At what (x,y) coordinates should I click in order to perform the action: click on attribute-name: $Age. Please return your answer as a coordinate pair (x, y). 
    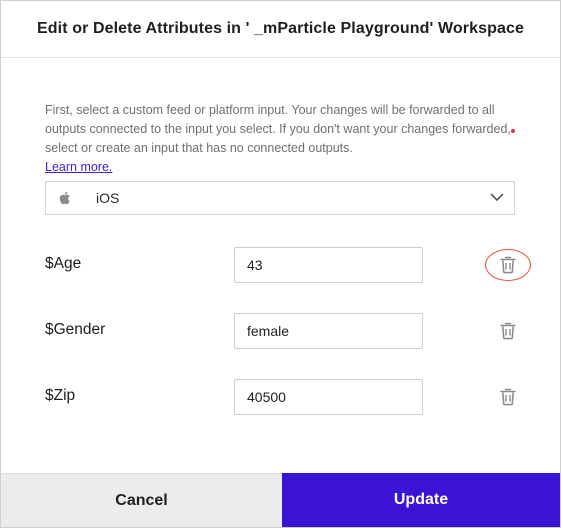
    Looking at the image, I should click on (63, 263).